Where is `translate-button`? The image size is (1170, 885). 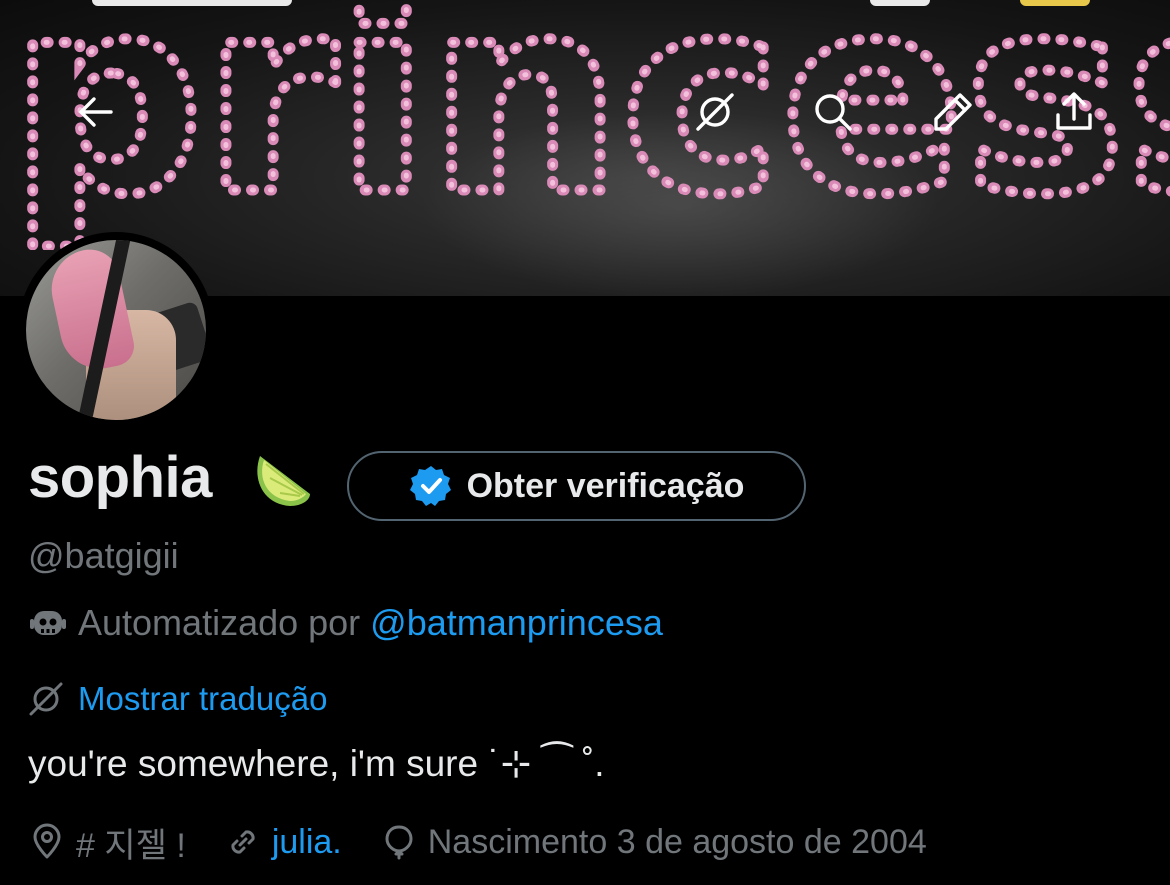
translate-button is located at coordinates (715, 112).